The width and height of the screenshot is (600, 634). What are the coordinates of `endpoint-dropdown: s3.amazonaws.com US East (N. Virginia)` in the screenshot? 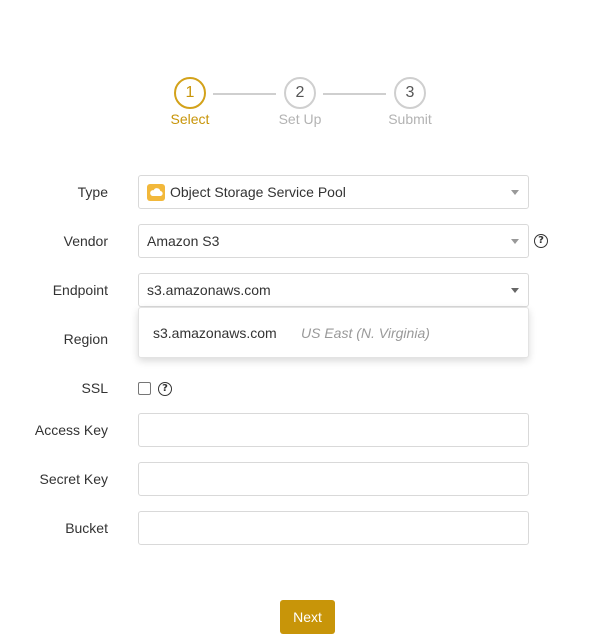 It's located at (333, 332).